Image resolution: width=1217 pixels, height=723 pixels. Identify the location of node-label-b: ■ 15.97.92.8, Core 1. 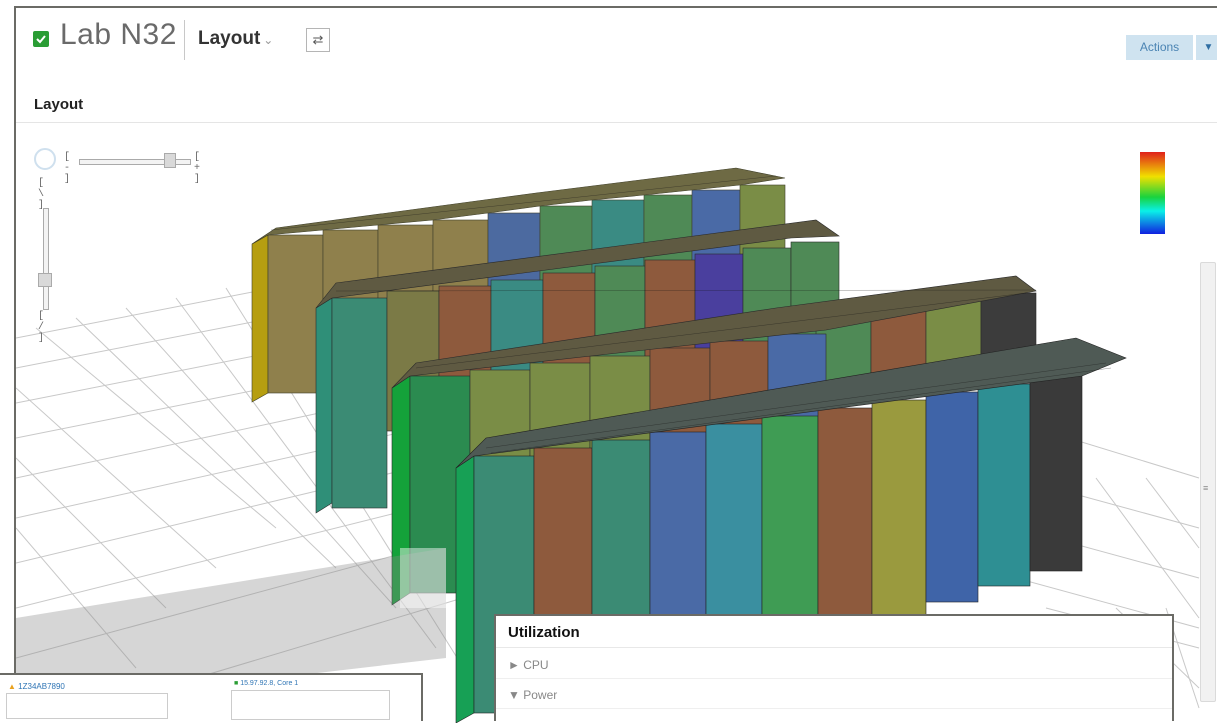
(266, 683).